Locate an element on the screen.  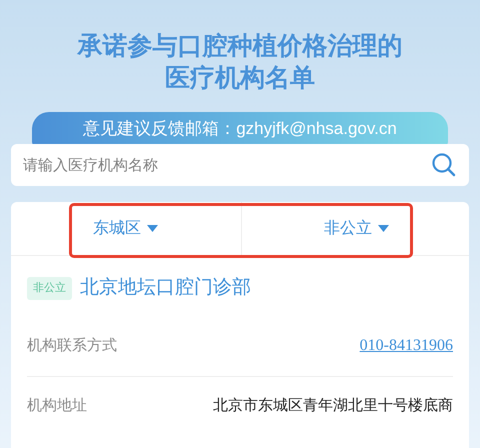
page-title: 医疗机构名单 is located at coordinates (240, 78).